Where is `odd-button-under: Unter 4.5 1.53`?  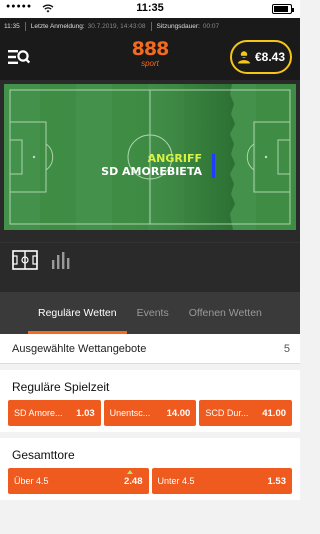
odd-button-under: Unter 4.5 1.53 is located at coordinates (221, 481).